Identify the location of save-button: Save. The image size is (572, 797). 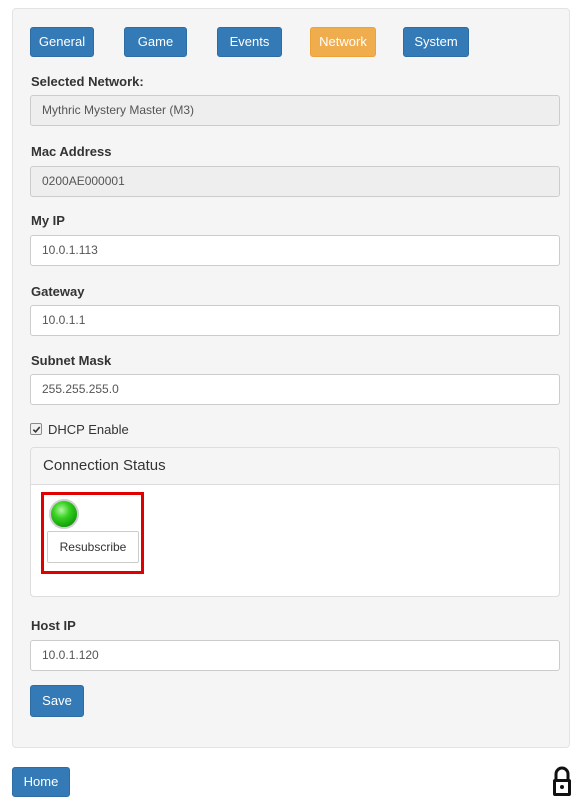
(57, 701).